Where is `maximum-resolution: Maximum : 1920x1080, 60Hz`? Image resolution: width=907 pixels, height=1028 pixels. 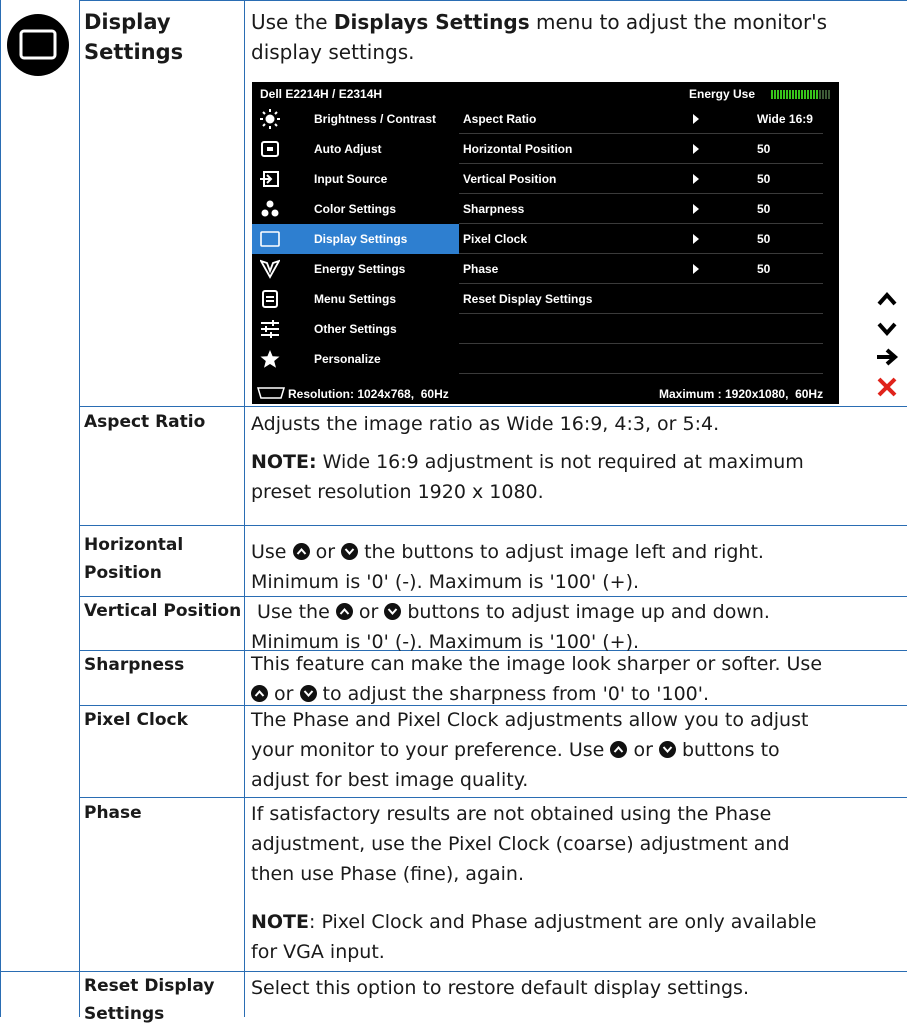
maximum-resolution: Maximum : 1920x1080, 60Hz is located at coordinates (741, 394).